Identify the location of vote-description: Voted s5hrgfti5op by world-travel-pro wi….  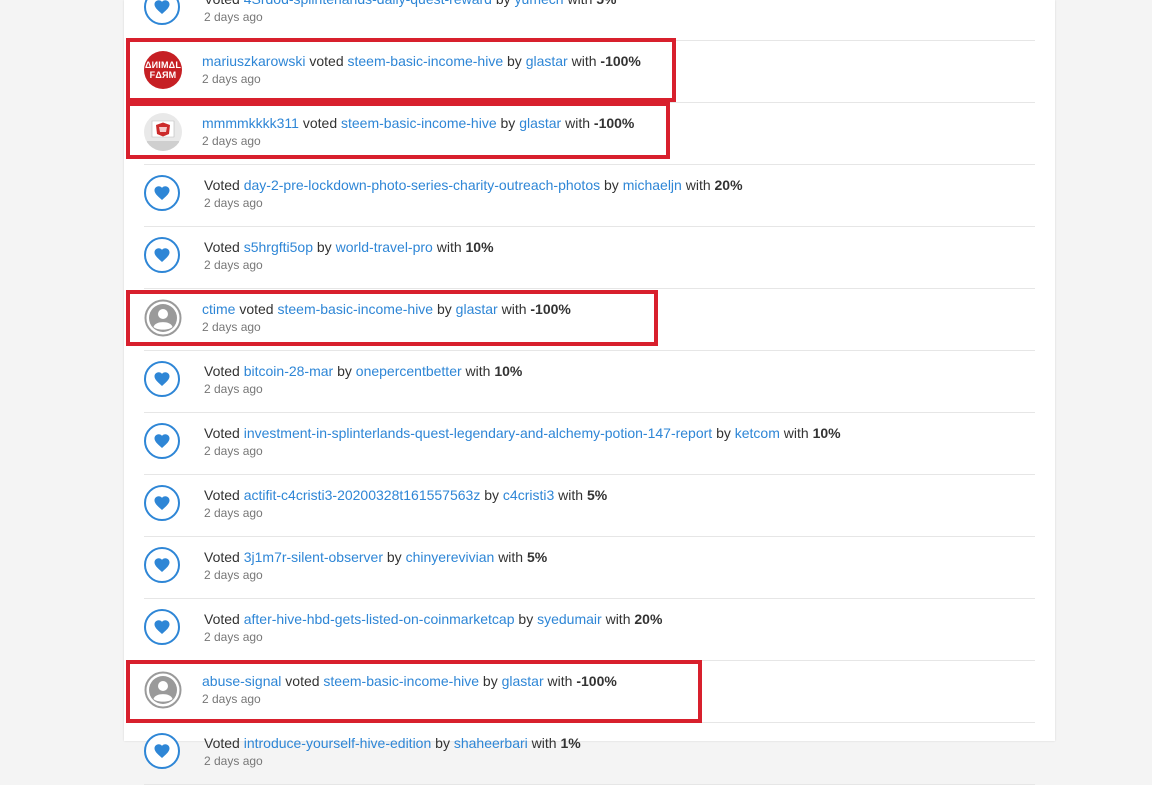
(349, 247).